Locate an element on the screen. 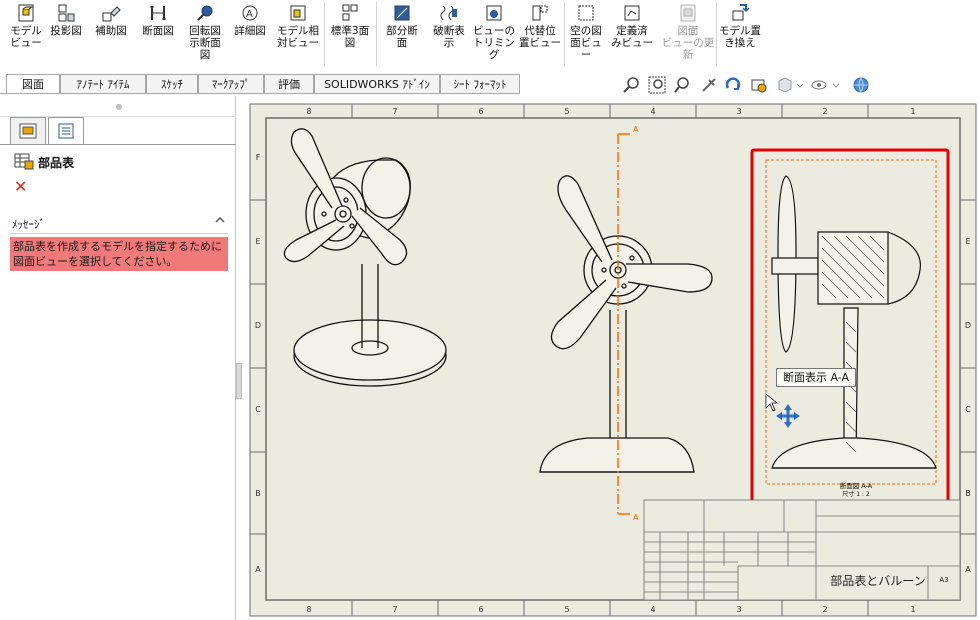 Image resolution: width=980 pixels, height=620 pixels. tab-sketch: ｽｹｯﾁ is located at coordinates (172, 84).